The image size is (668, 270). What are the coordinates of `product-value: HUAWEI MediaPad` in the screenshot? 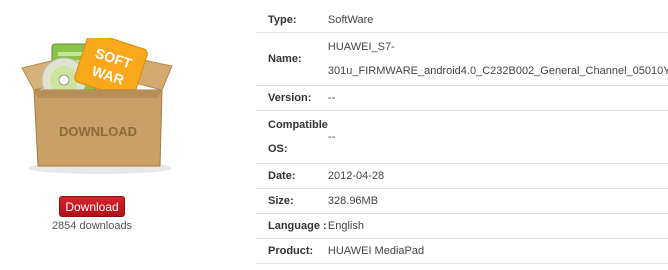 It's located at (497, 251).